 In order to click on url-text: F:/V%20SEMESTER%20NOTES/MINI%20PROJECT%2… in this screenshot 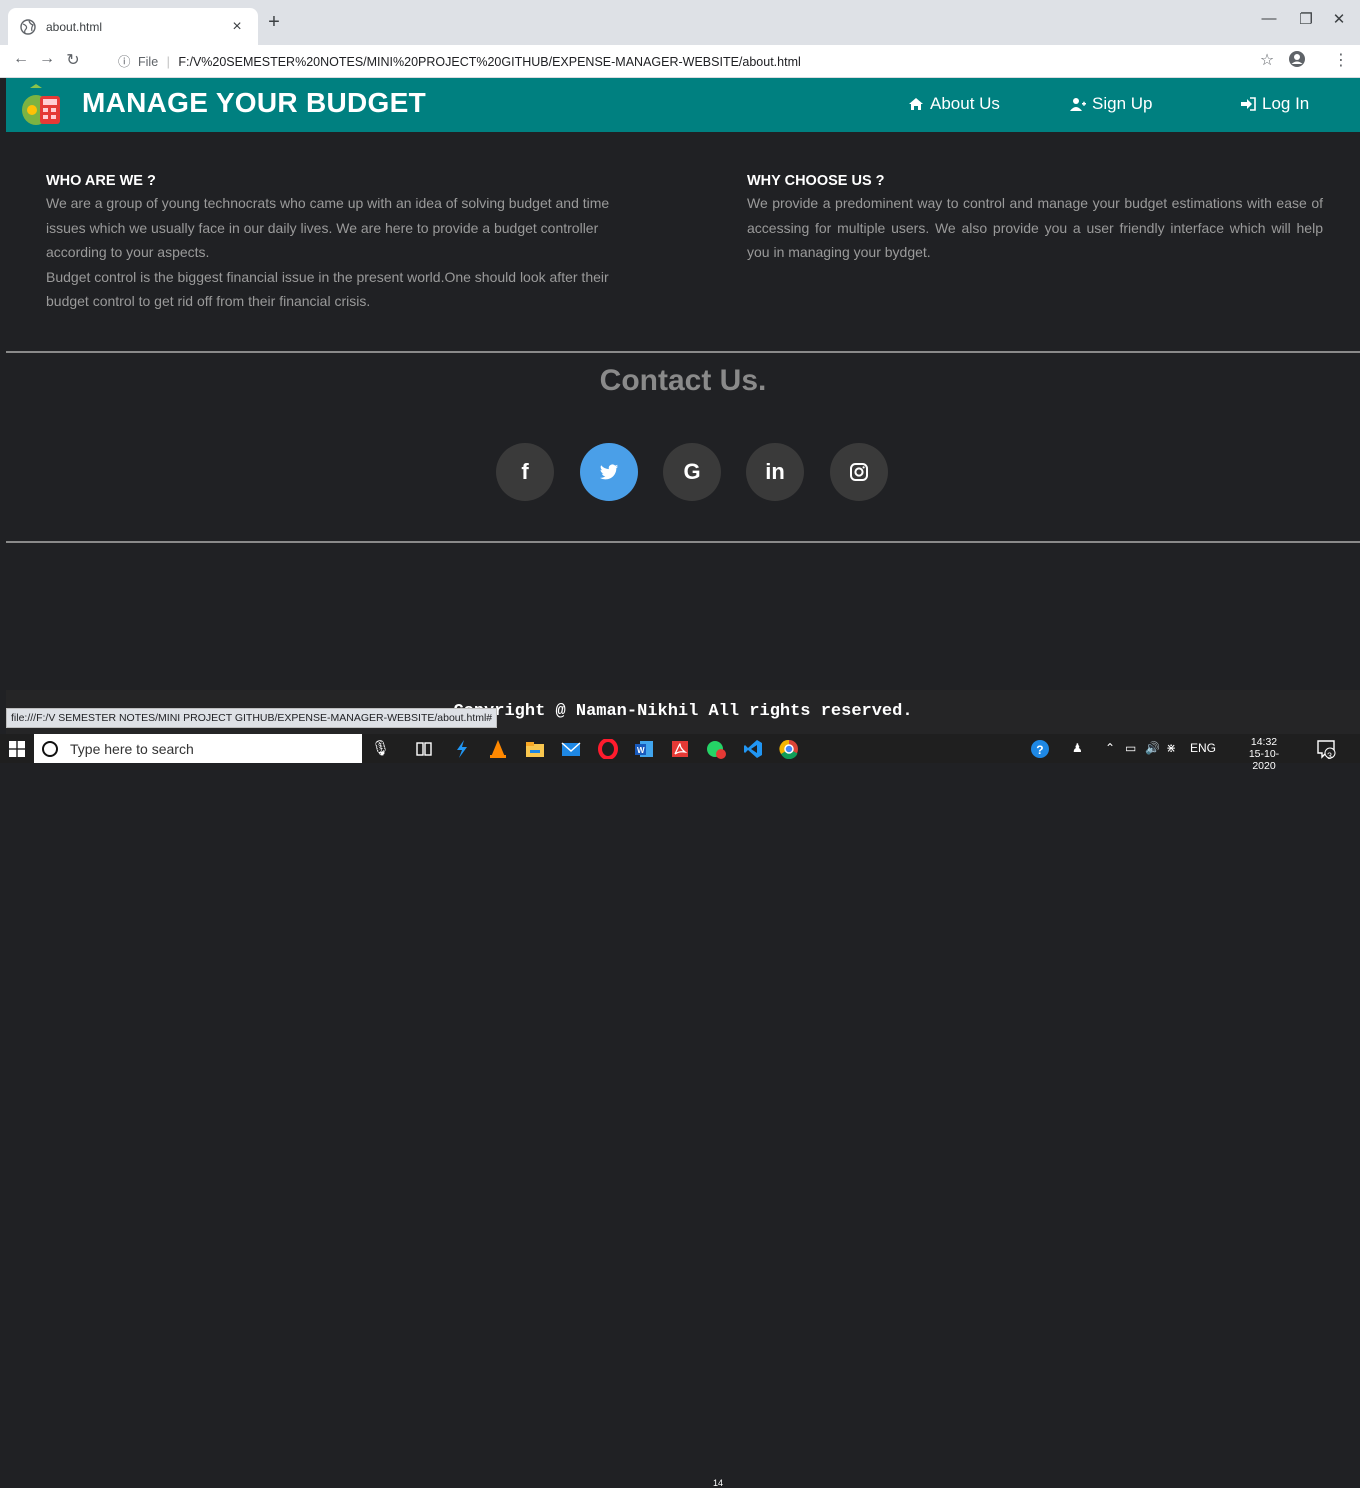, I will do `click(489, 62)`.